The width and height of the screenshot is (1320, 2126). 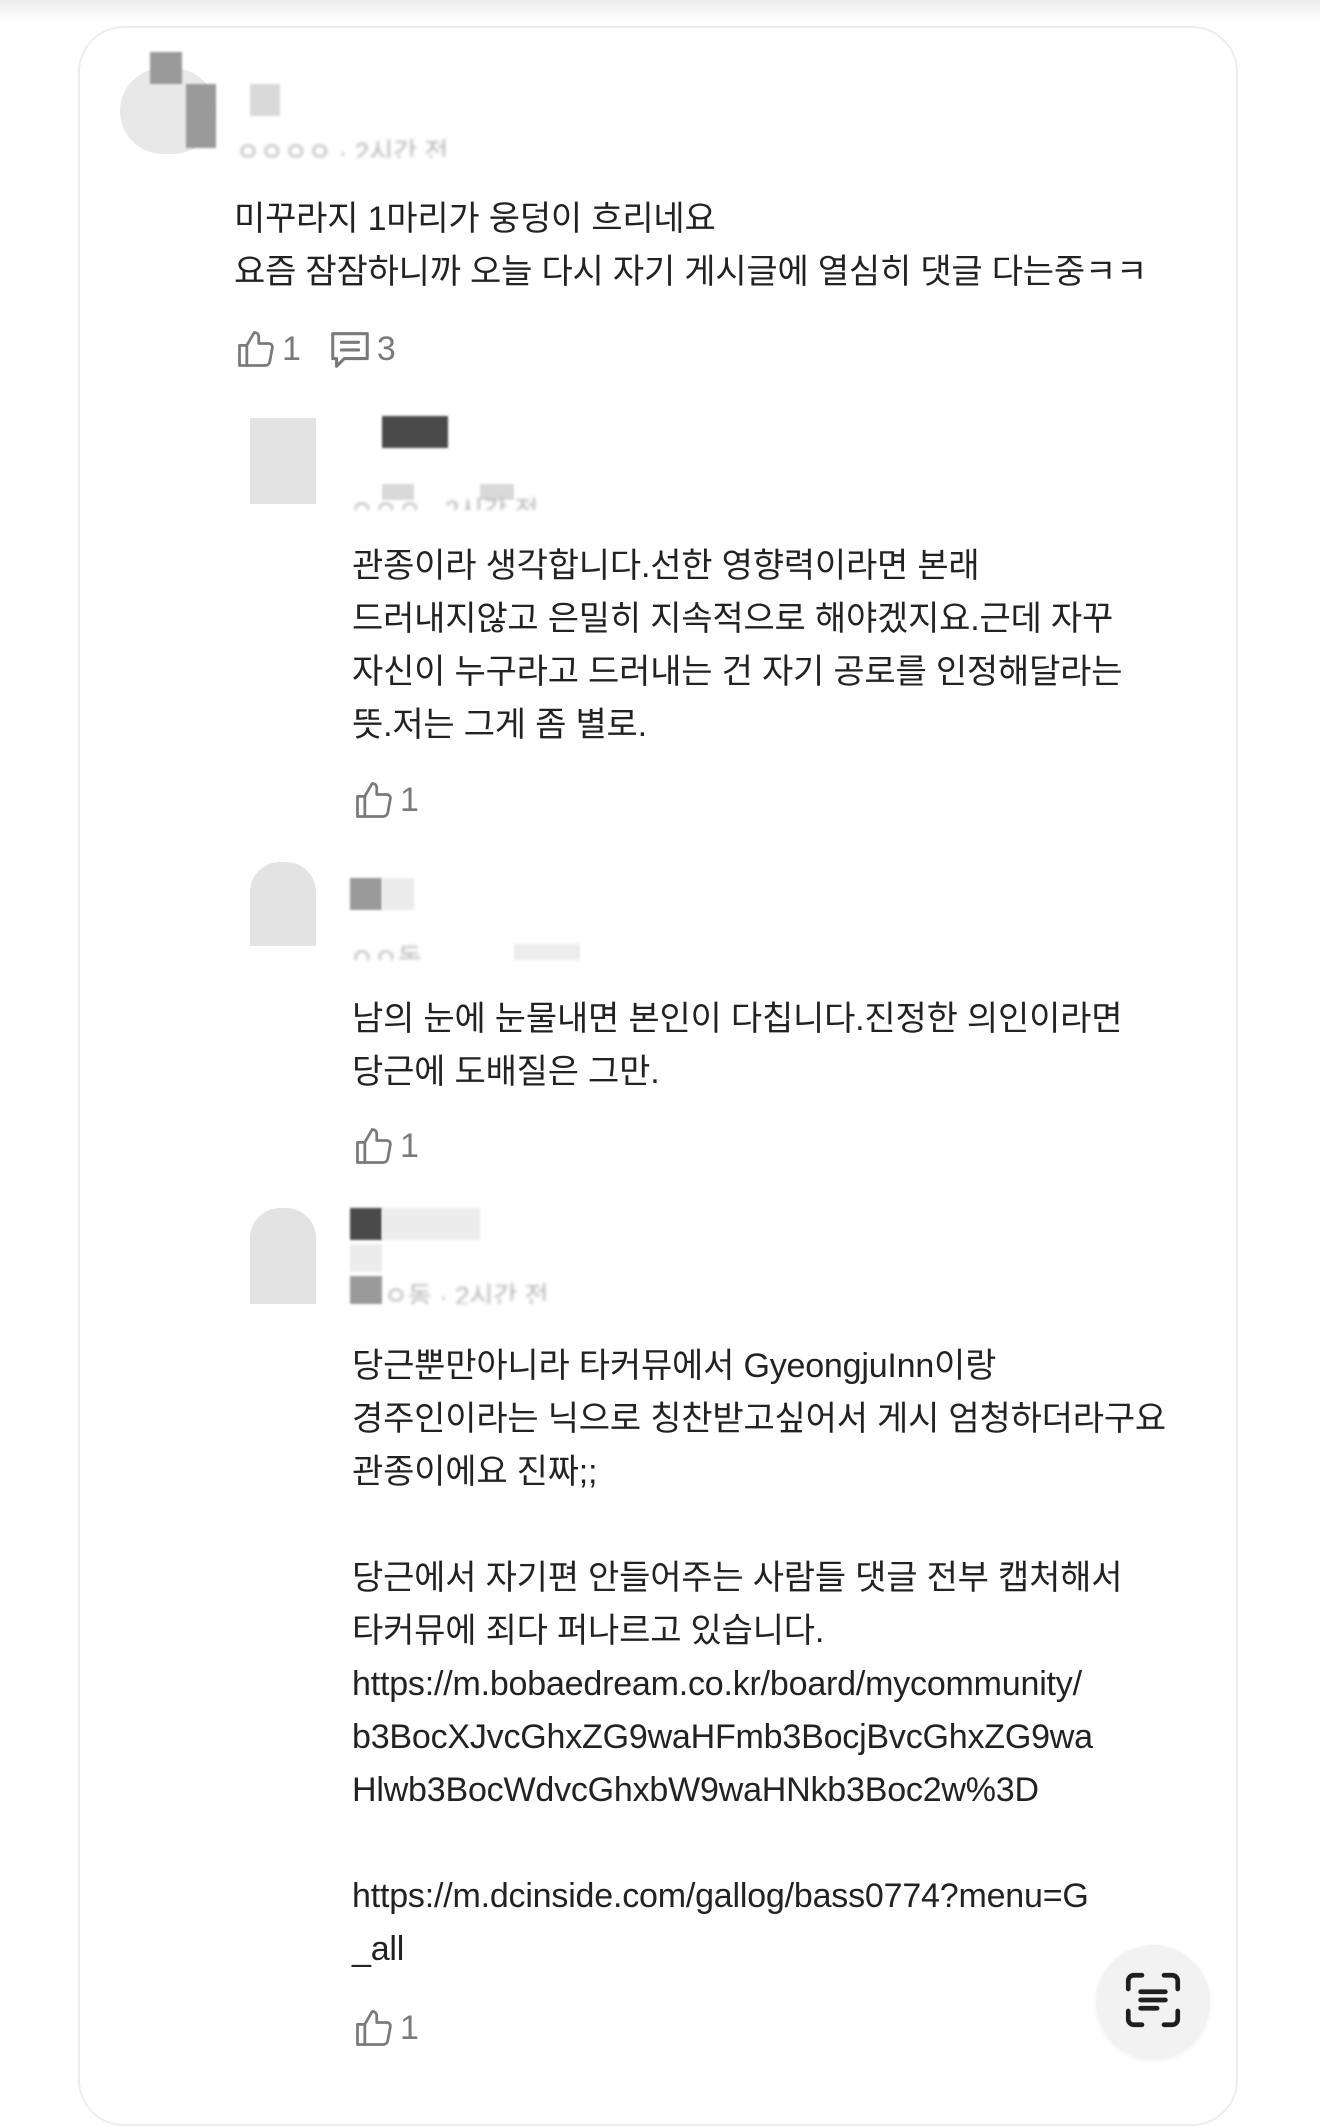 What do you see at coordinates (466, 1292) in the screenshot?
I see `reply-meta: ㅇ동 · 2시간 전` at bounding box center [466, 1292].